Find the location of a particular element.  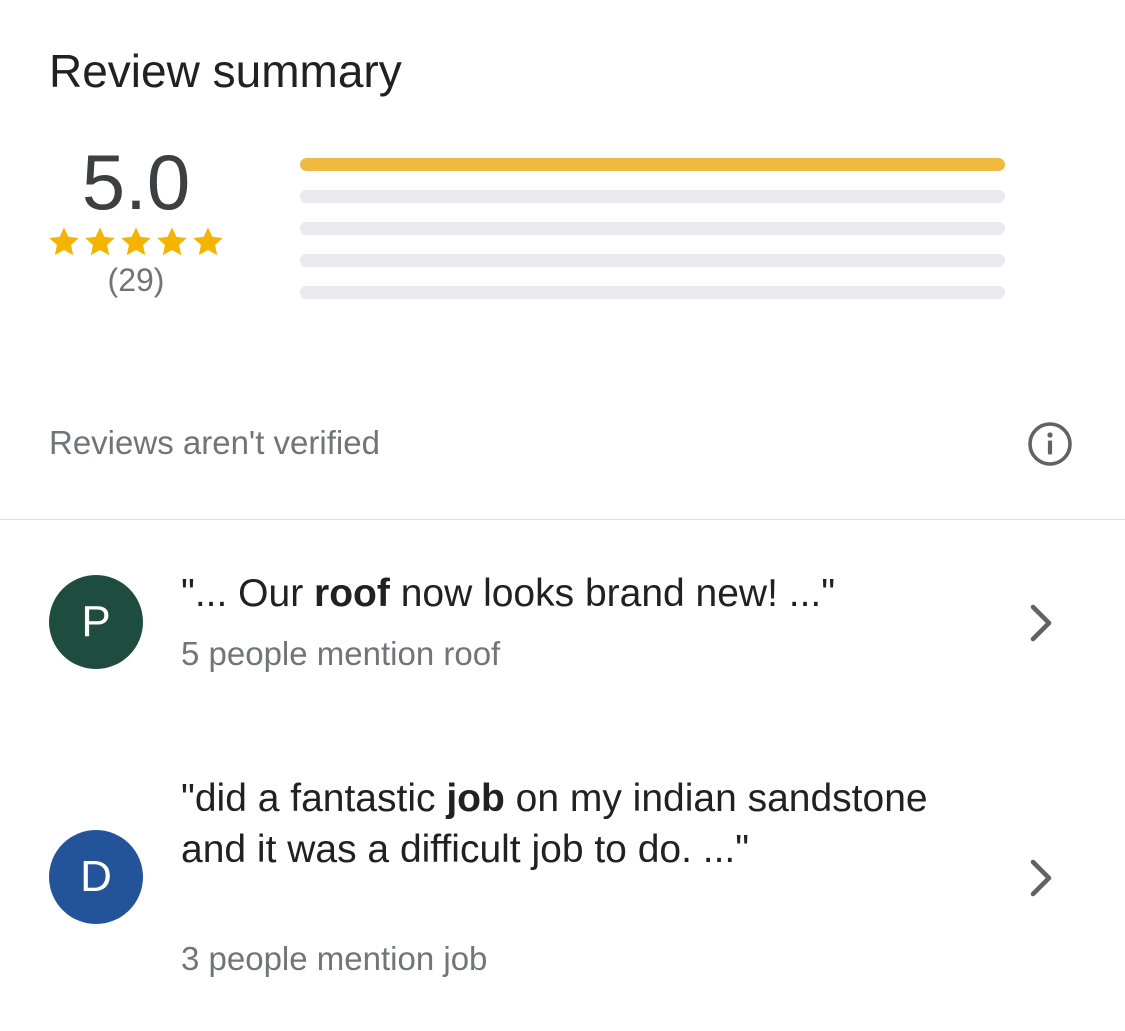

snippet-text: now looks brand new! ..." is located at coordinates (612, 593).